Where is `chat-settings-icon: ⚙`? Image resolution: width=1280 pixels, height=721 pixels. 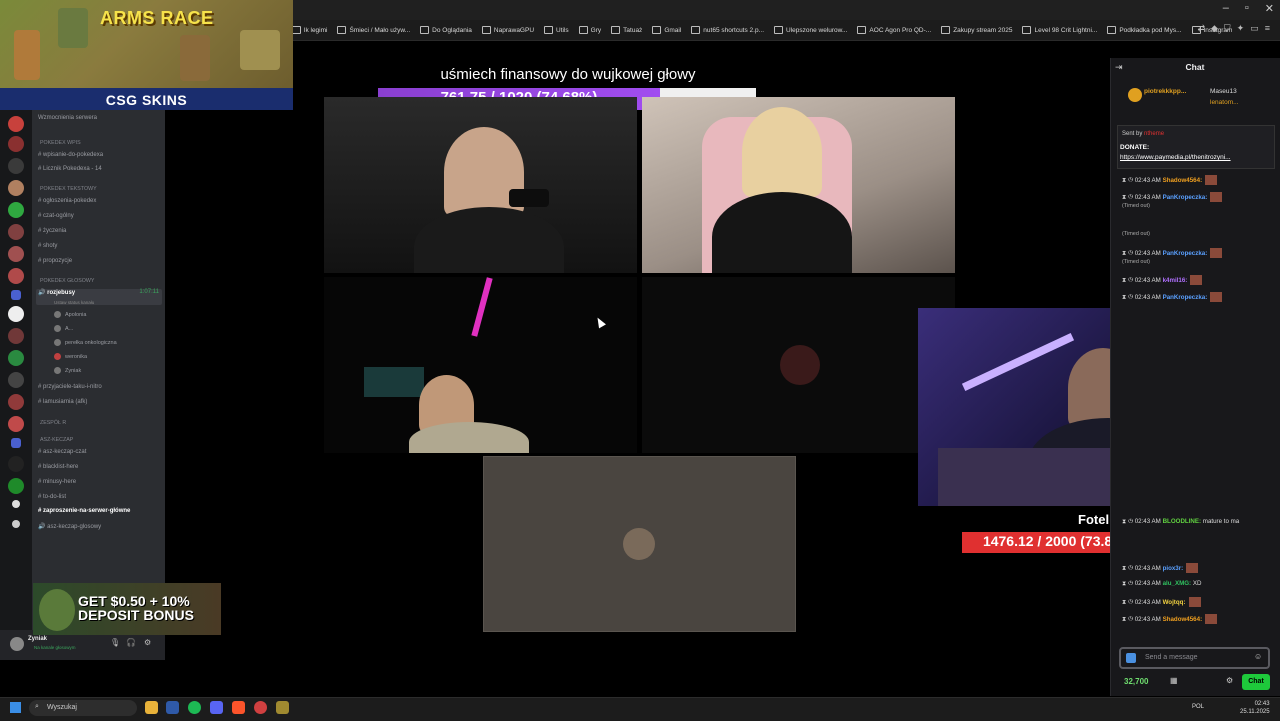 chat-settings-icon: ⚙ is located at coordinates (1229, 680).